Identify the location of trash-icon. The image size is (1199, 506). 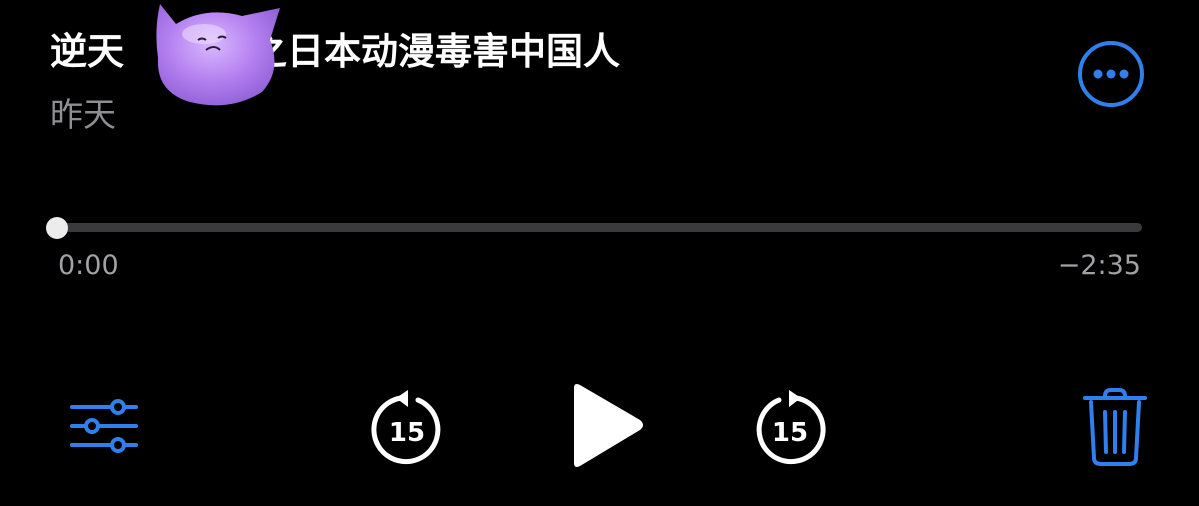
(1115, 427).